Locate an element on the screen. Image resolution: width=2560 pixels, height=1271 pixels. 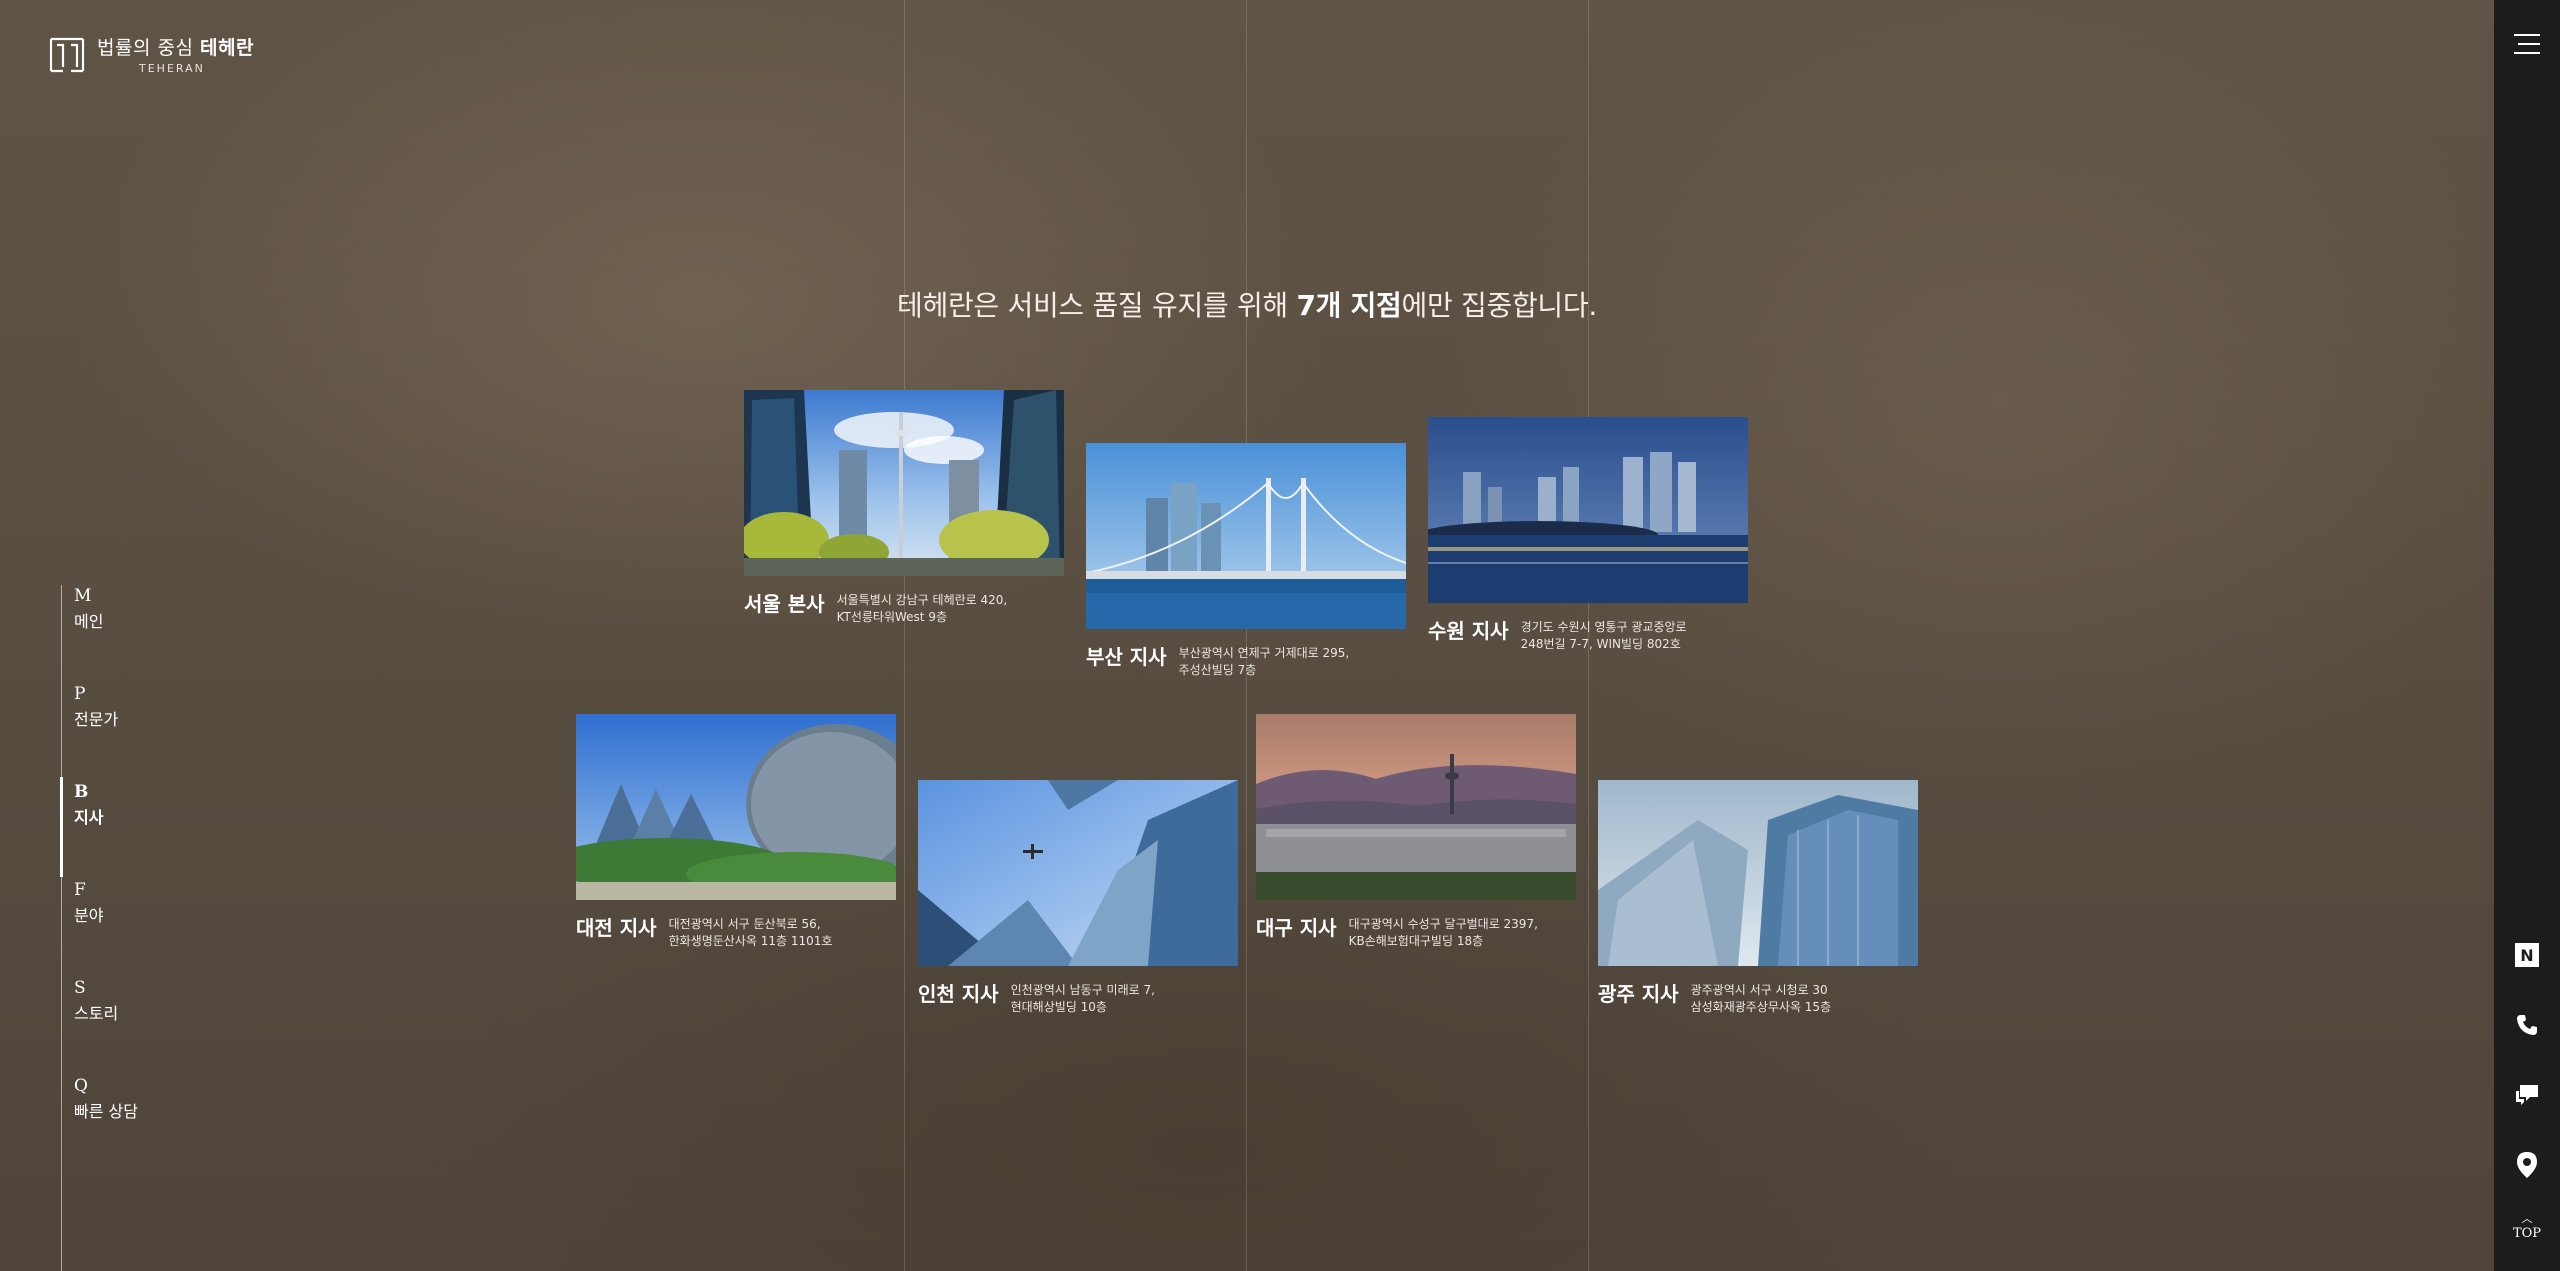
logo: 법률의 중심 테헤란 TEHERAN is located at coordinates (151, 54).